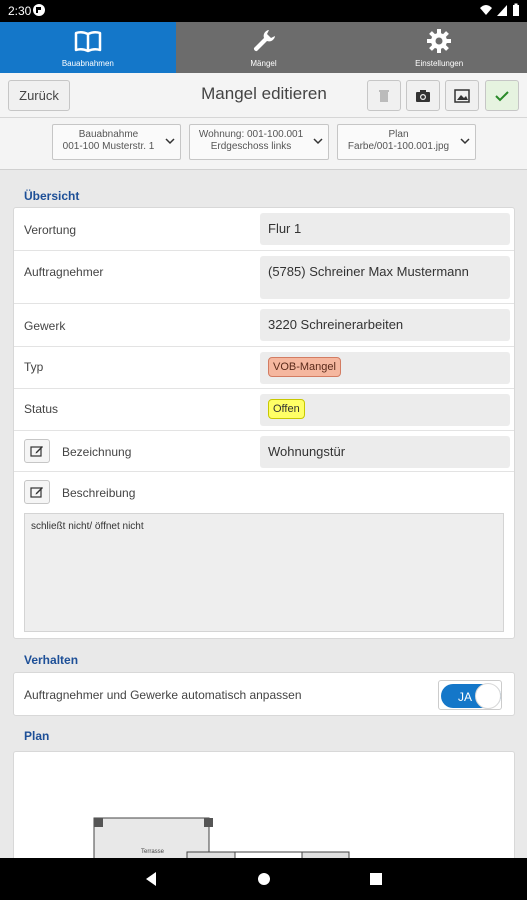  I want to click on plan-select-line2: Farbe/001-100.001.jpg, so click(398, 146).